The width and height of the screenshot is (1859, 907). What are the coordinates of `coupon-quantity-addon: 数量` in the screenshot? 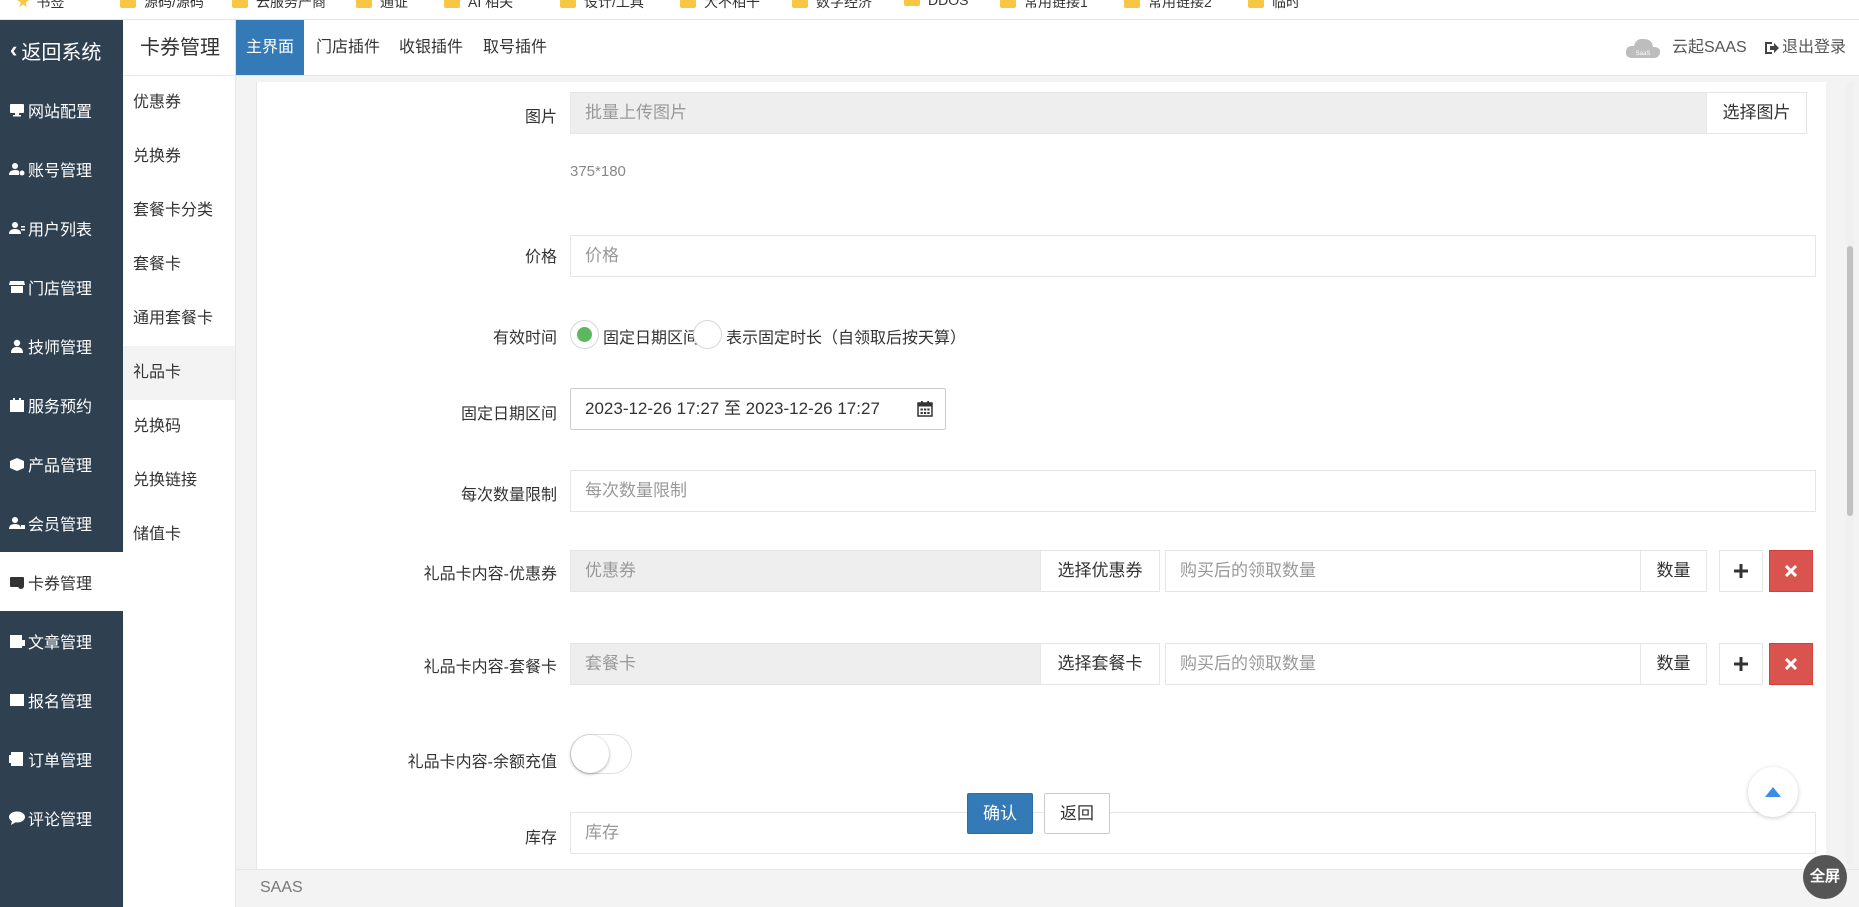 It's located at (1673, 571).